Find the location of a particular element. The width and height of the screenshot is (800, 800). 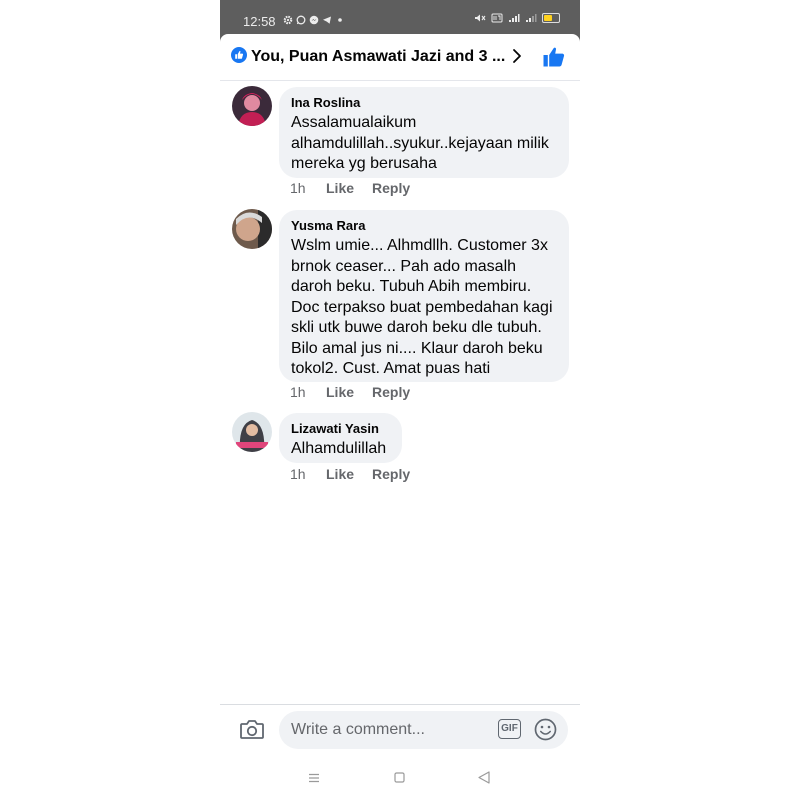

thumbs-up-icon is located at coordinates (554, 57).